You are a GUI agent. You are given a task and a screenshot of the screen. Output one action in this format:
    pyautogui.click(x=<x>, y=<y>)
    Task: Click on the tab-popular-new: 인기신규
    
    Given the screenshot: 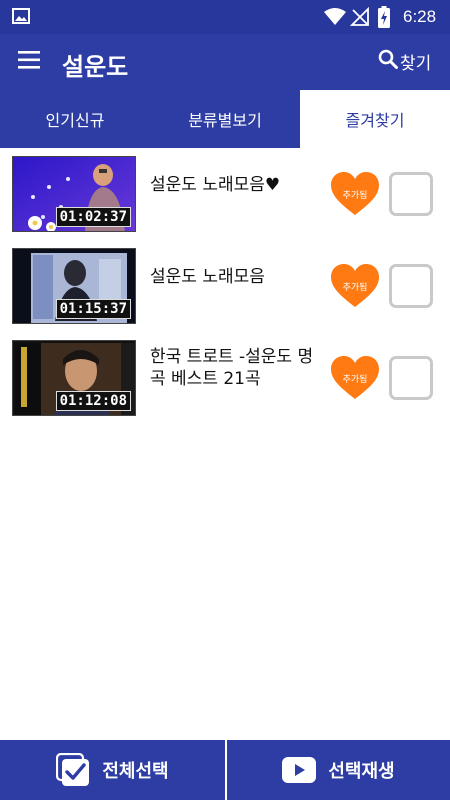 What is the action you would take?
    pyautogui.click(x=75, y=119)
    